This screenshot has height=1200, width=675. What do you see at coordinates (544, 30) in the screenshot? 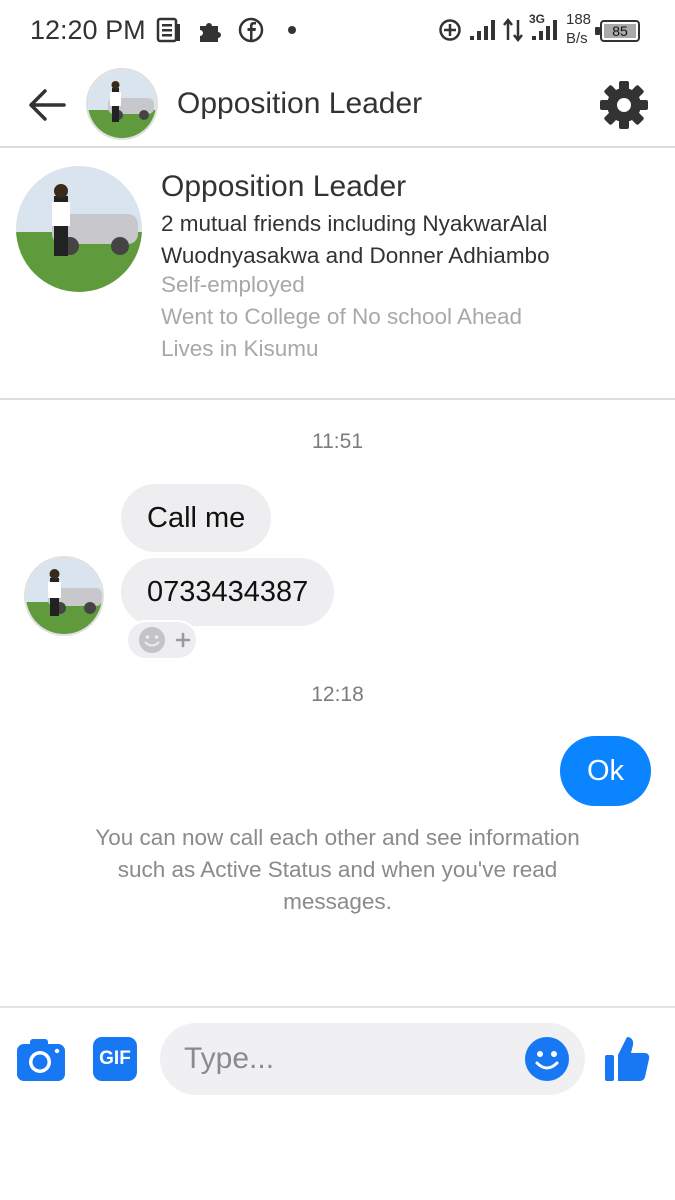
I see `signal-3g-icon` at bounding box center [544, 30].